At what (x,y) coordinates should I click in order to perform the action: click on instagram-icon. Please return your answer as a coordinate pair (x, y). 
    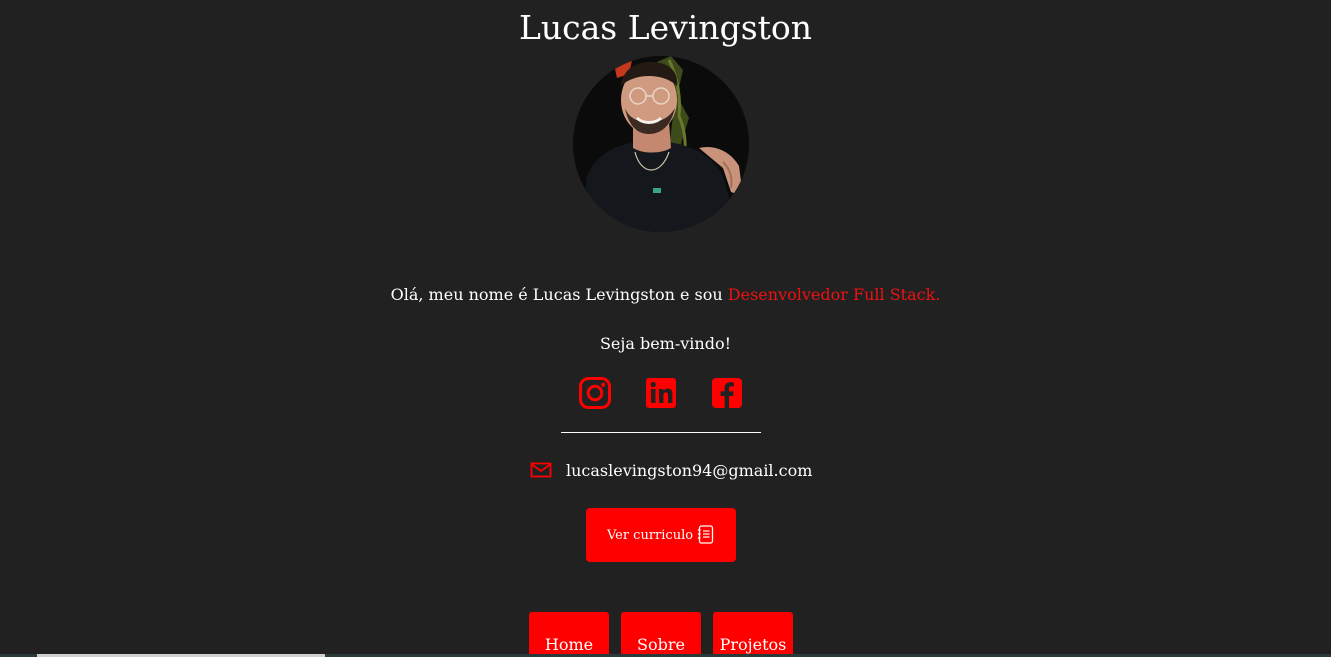
    Looking at the image, I should click on (595, 393).